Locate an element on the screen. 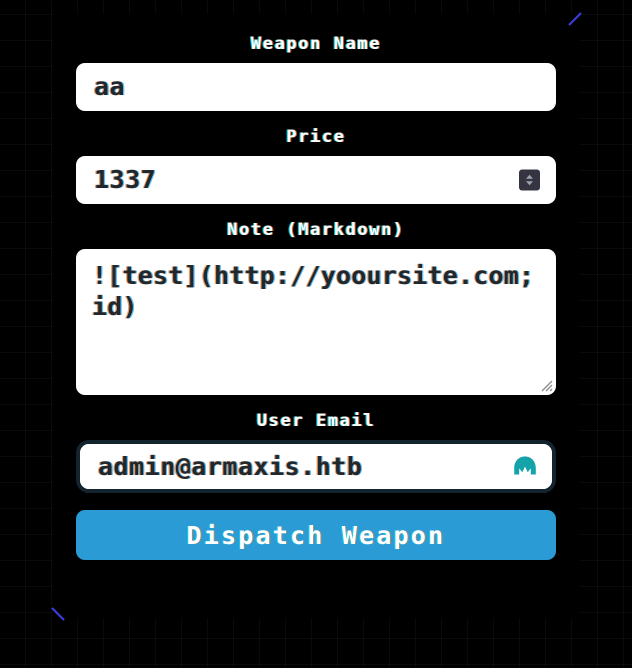 The image size is (632, 668). note-label: Note (Markdown) is located at coordinates (316, 230).